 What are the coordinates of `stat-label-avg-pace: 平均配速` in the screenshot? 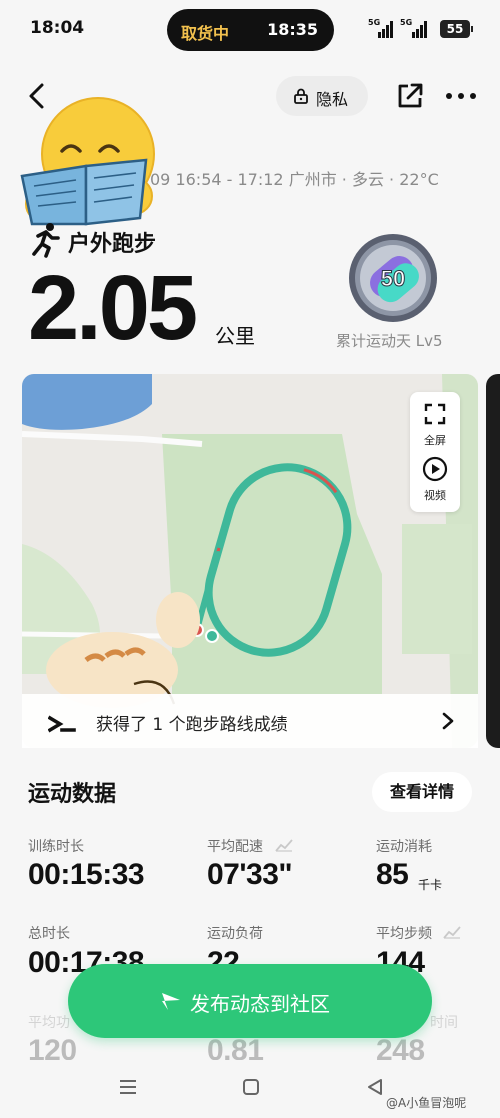 It's located at (235, 847).